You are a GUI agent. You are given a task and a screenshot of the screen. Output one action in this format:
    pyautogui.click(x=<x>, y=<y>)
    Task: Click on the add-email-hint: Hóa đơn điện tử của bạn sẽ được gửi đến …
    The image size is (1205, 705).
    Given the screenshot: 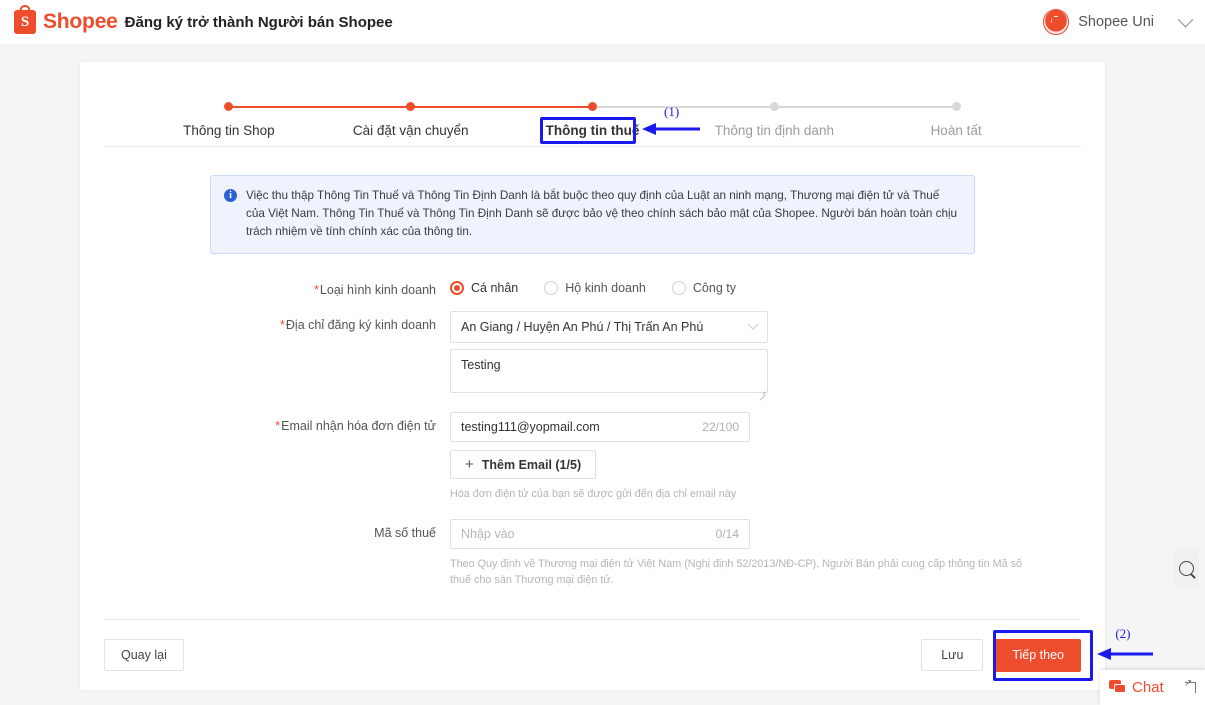 What is the action you would take?
    pyautogui.click(x=593, y=494)
    